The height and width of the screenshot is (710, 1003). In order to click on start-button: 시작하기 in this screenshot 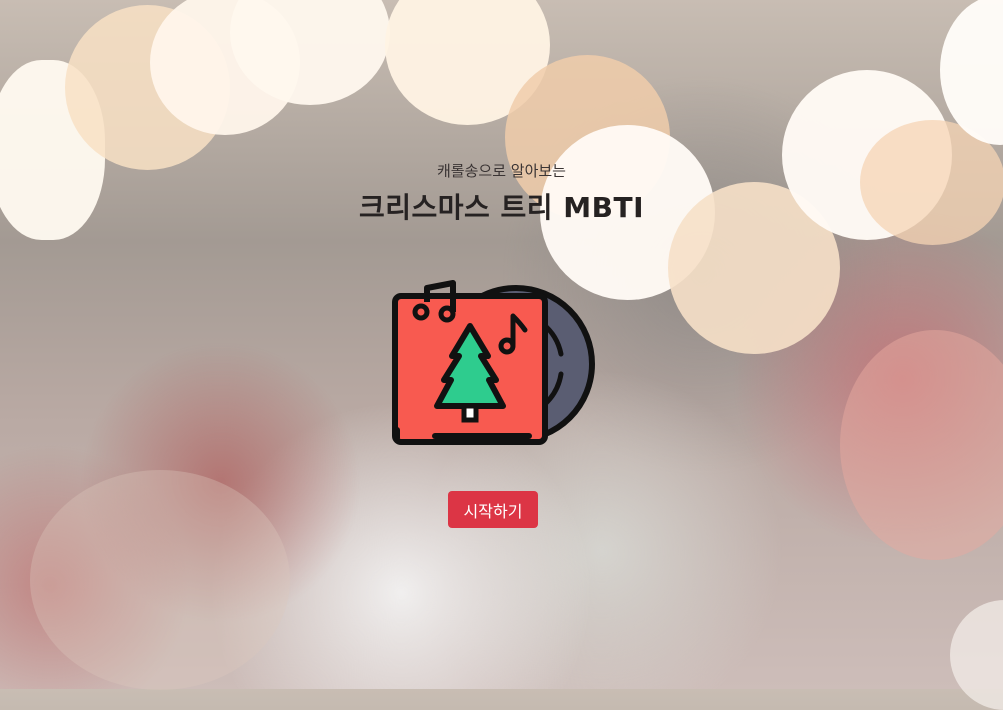, I will do `click(493, 509)`.